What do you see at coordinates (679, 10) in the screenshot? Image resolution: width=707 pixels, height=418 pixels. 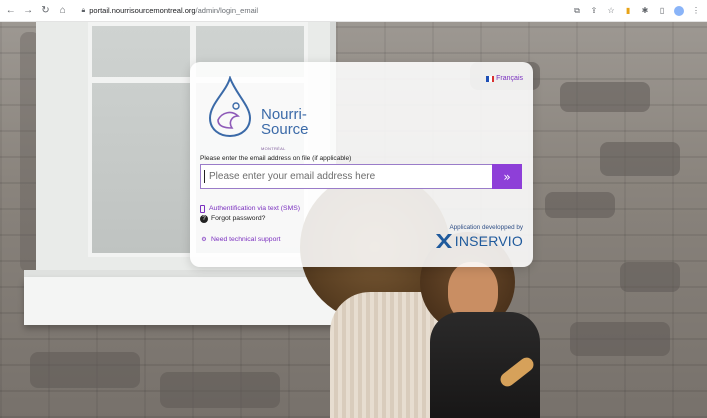 I see `profile-avatar` at bounding box center [679, 10].